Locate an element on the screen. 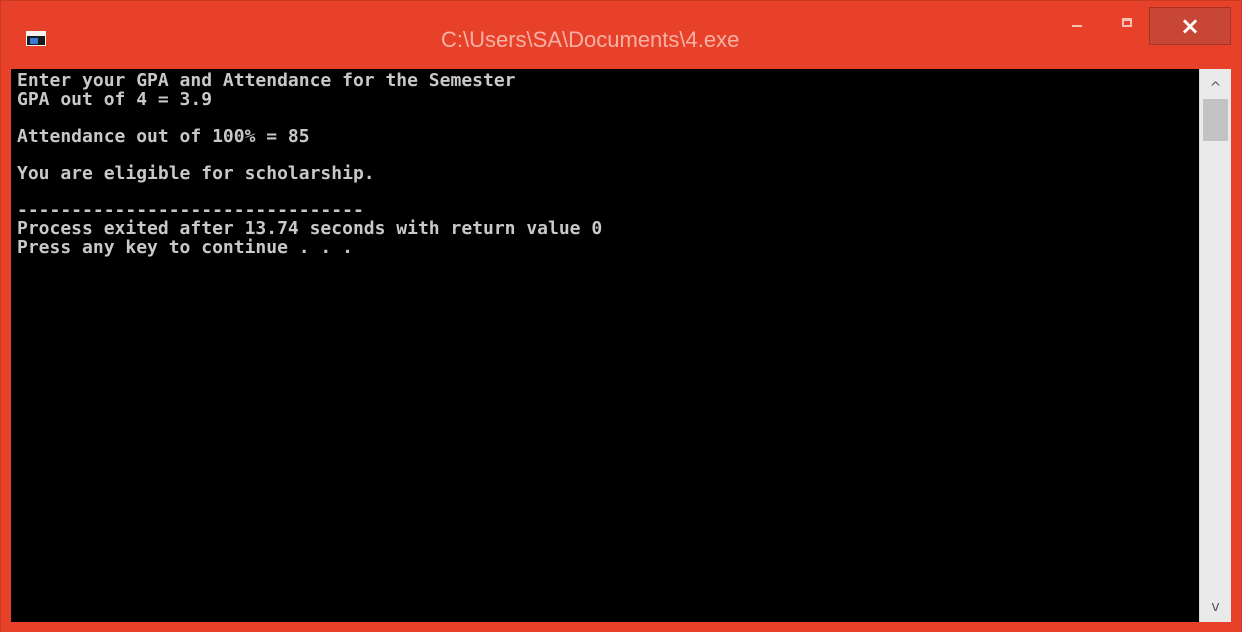 The height and width of the screenshot is (632, 1242). maximize-button is located at coordinates (1128, 25).